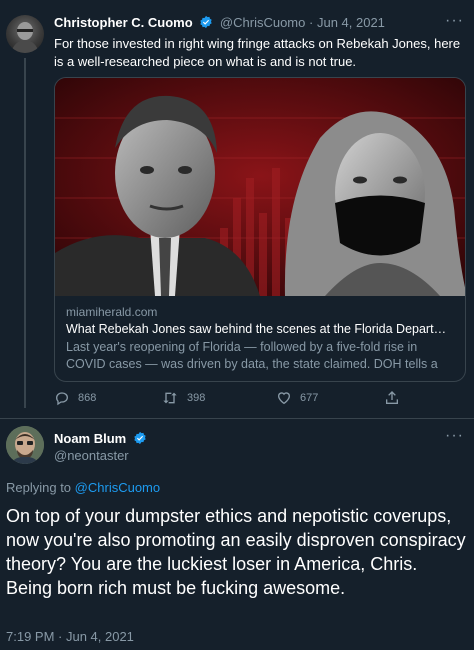  What do you see at coordinates (183, 398) in the screenshot?
I see `retweet-button: 398` at bounding box center [183, 398].